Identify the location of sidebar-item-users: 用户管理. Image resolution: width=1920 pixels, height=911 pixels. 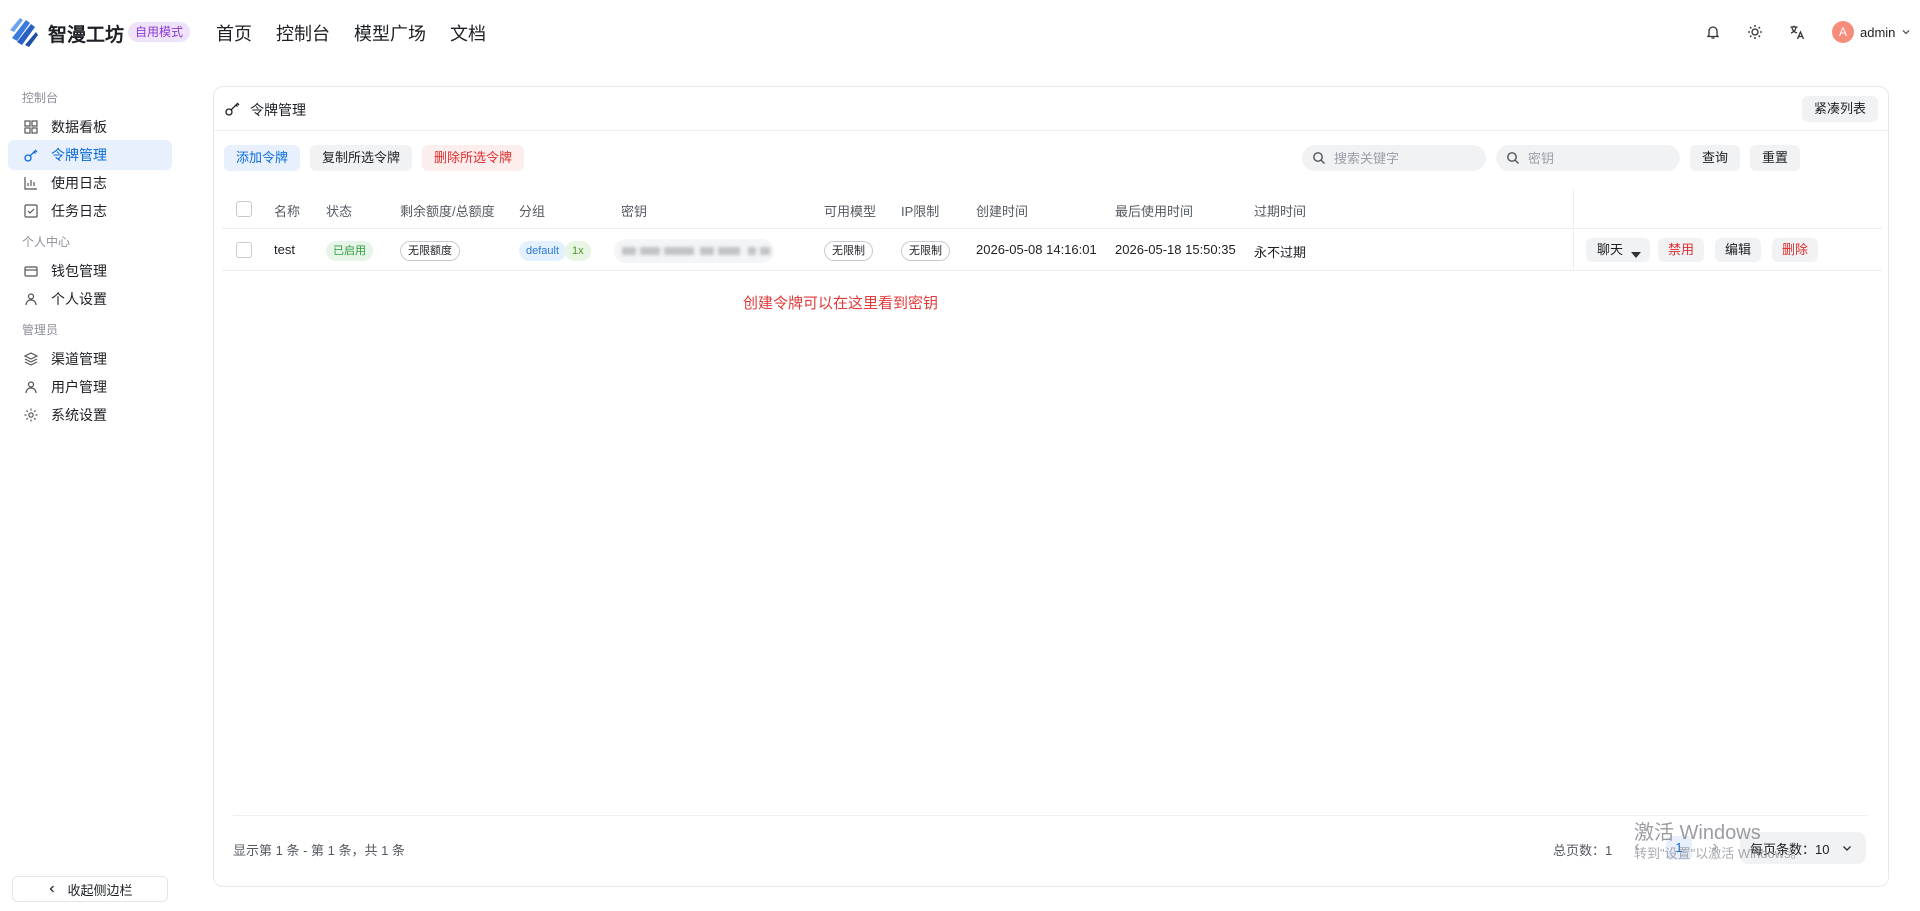
(90, 387).